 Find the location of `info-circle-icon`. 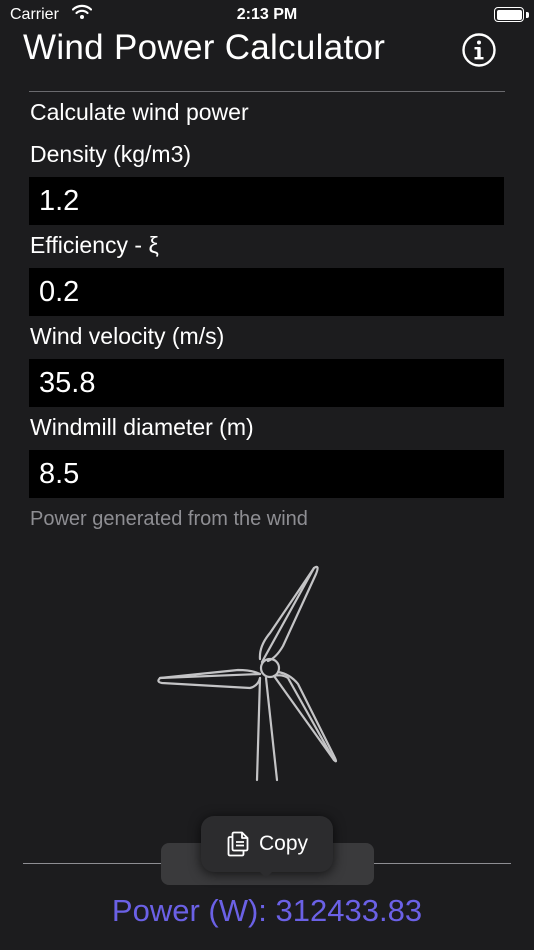

info-circle-icon is located at coordinates (479, 50).